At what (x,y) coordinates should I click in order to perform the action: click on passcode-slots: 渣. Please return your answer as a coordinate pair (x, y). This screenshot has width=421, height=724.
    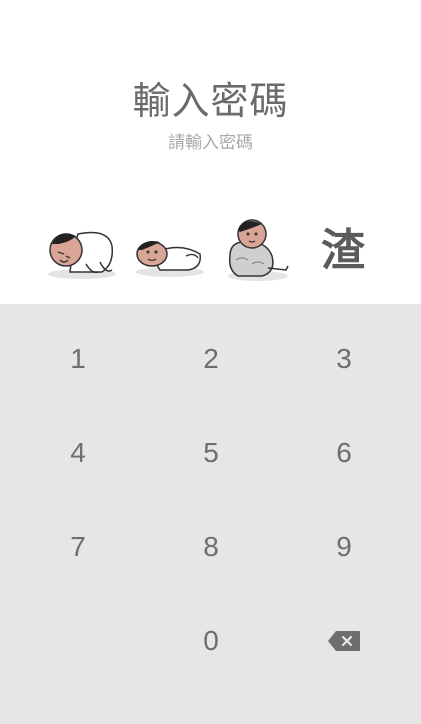
    Looking at the image, I should click on (210, 252).